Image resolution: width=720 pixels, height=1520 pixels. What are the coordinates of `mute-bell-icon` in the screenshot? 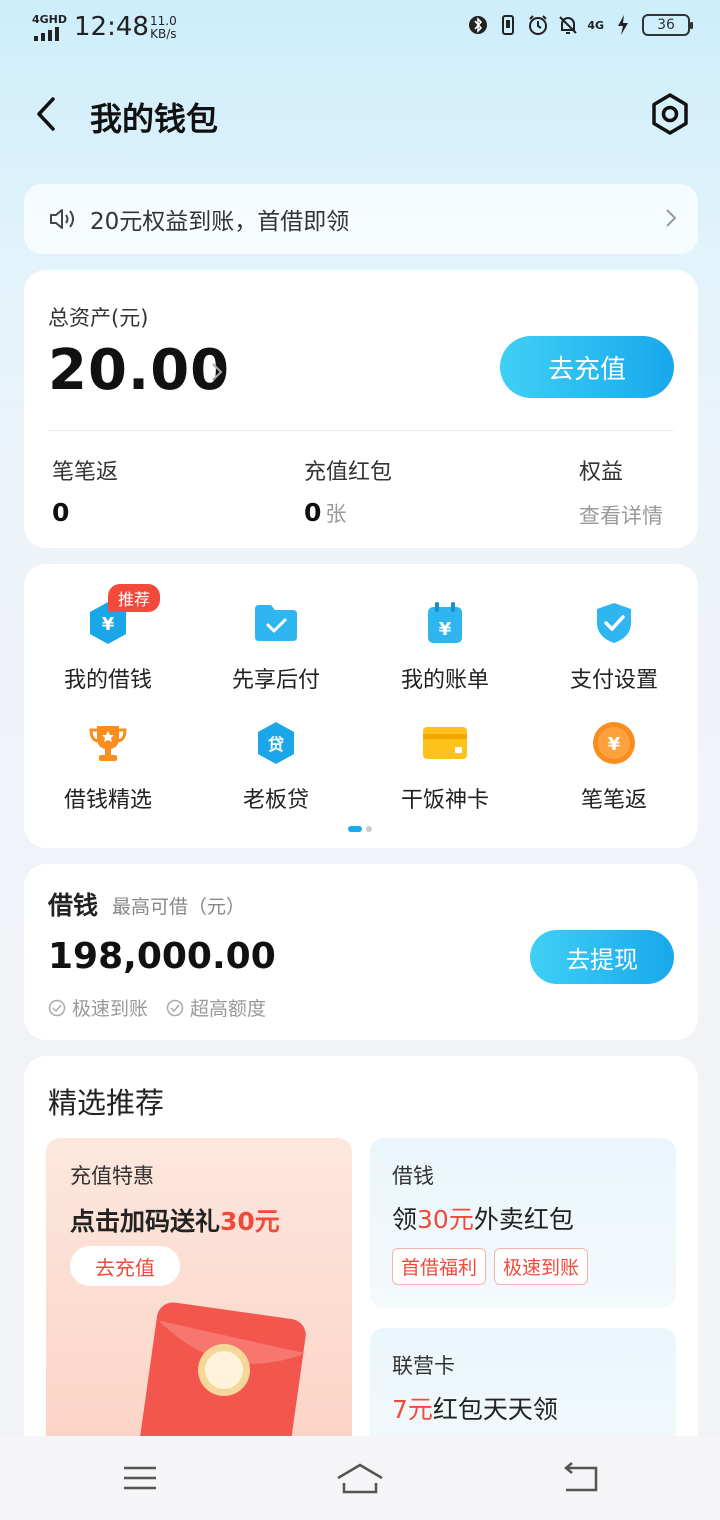 It's located at (568, 25).